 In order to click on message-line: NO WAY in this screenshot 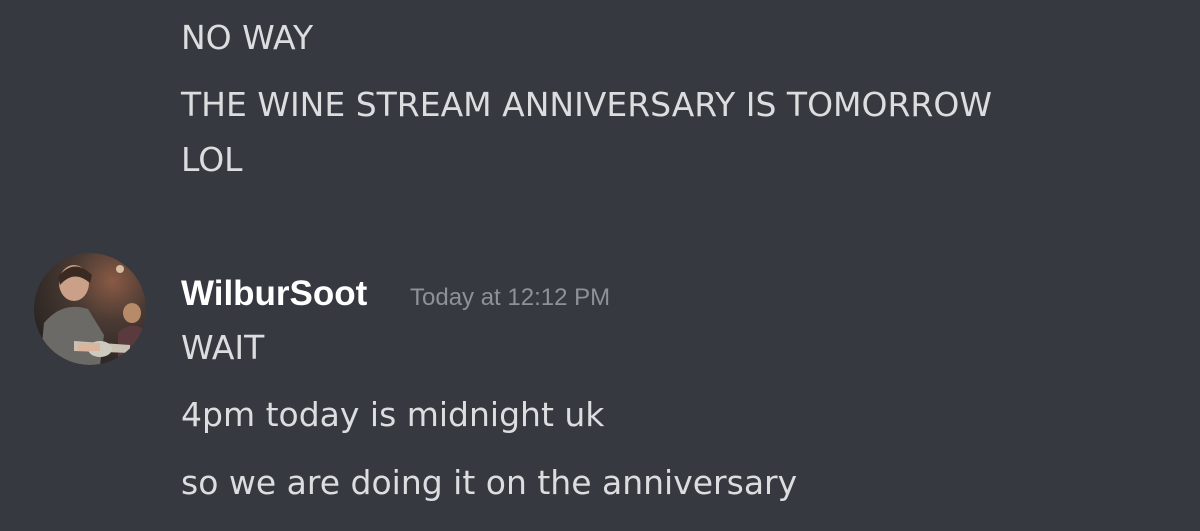, I will do `click(247, 37)`.